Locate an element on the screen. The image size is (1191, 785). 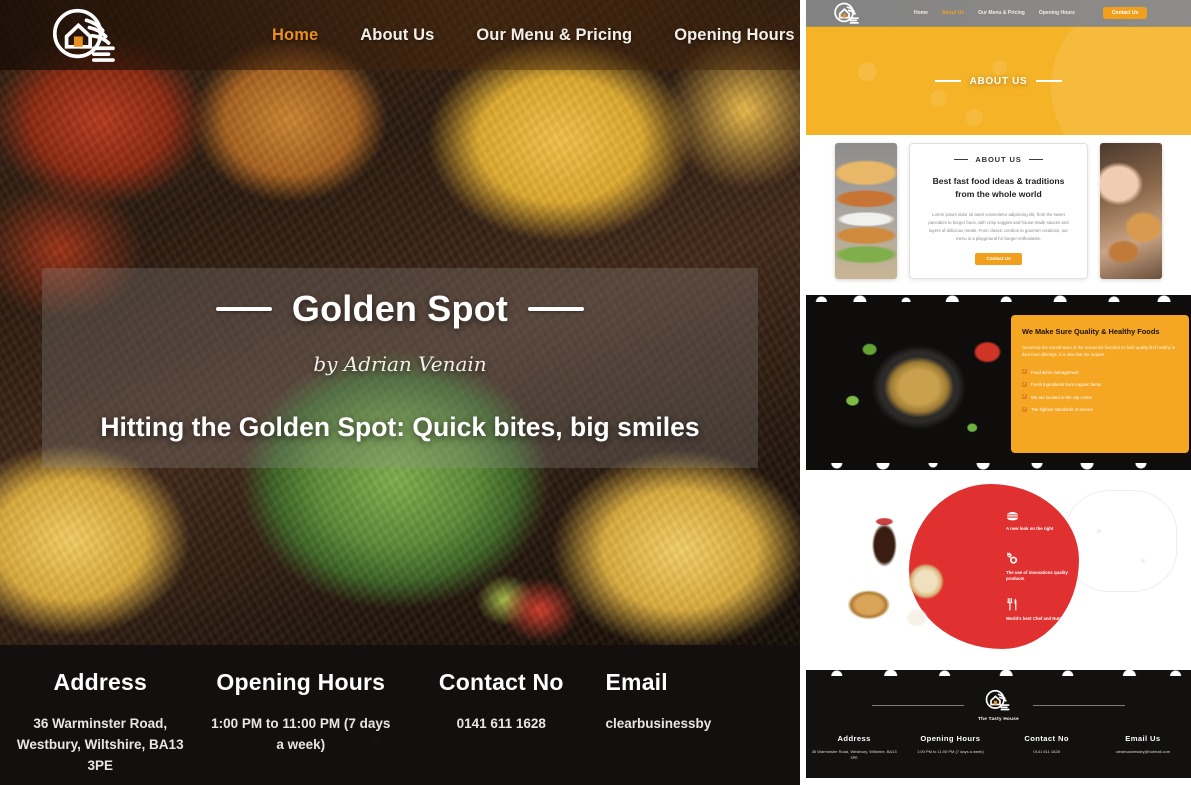
feature-label: A new look on the right is located at coordinates (1030, 528).